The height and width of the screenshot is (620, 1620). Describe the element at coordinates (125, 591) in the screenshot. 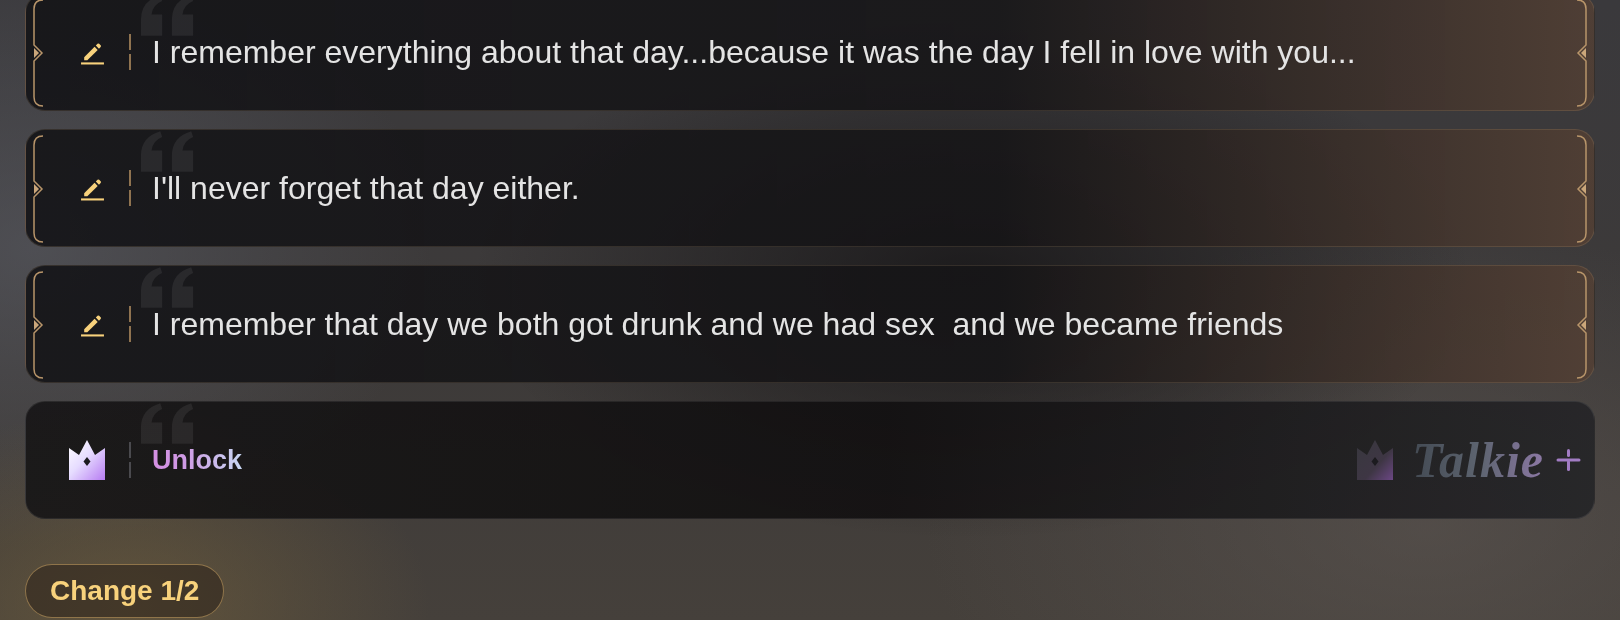

I see `change-button: Change 1/2` at that location.